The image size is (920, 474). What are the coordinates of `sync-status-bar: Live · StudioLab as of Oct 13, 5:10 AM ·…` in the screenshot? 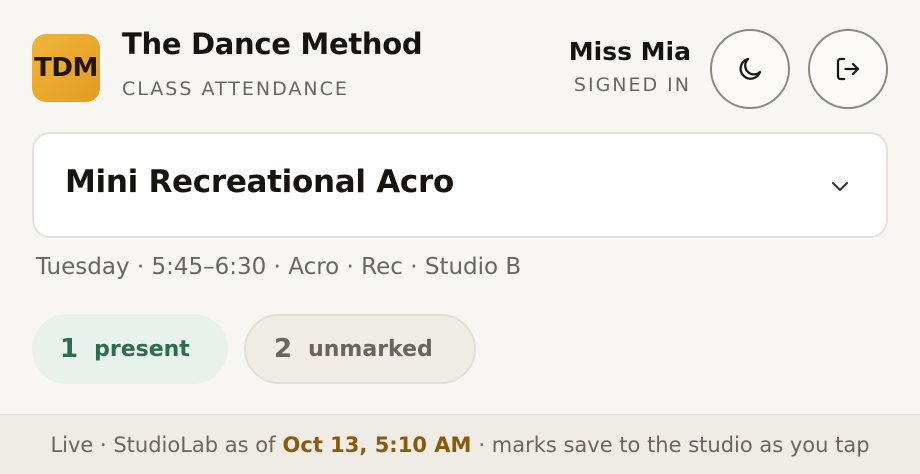 It's located at (460, 444).